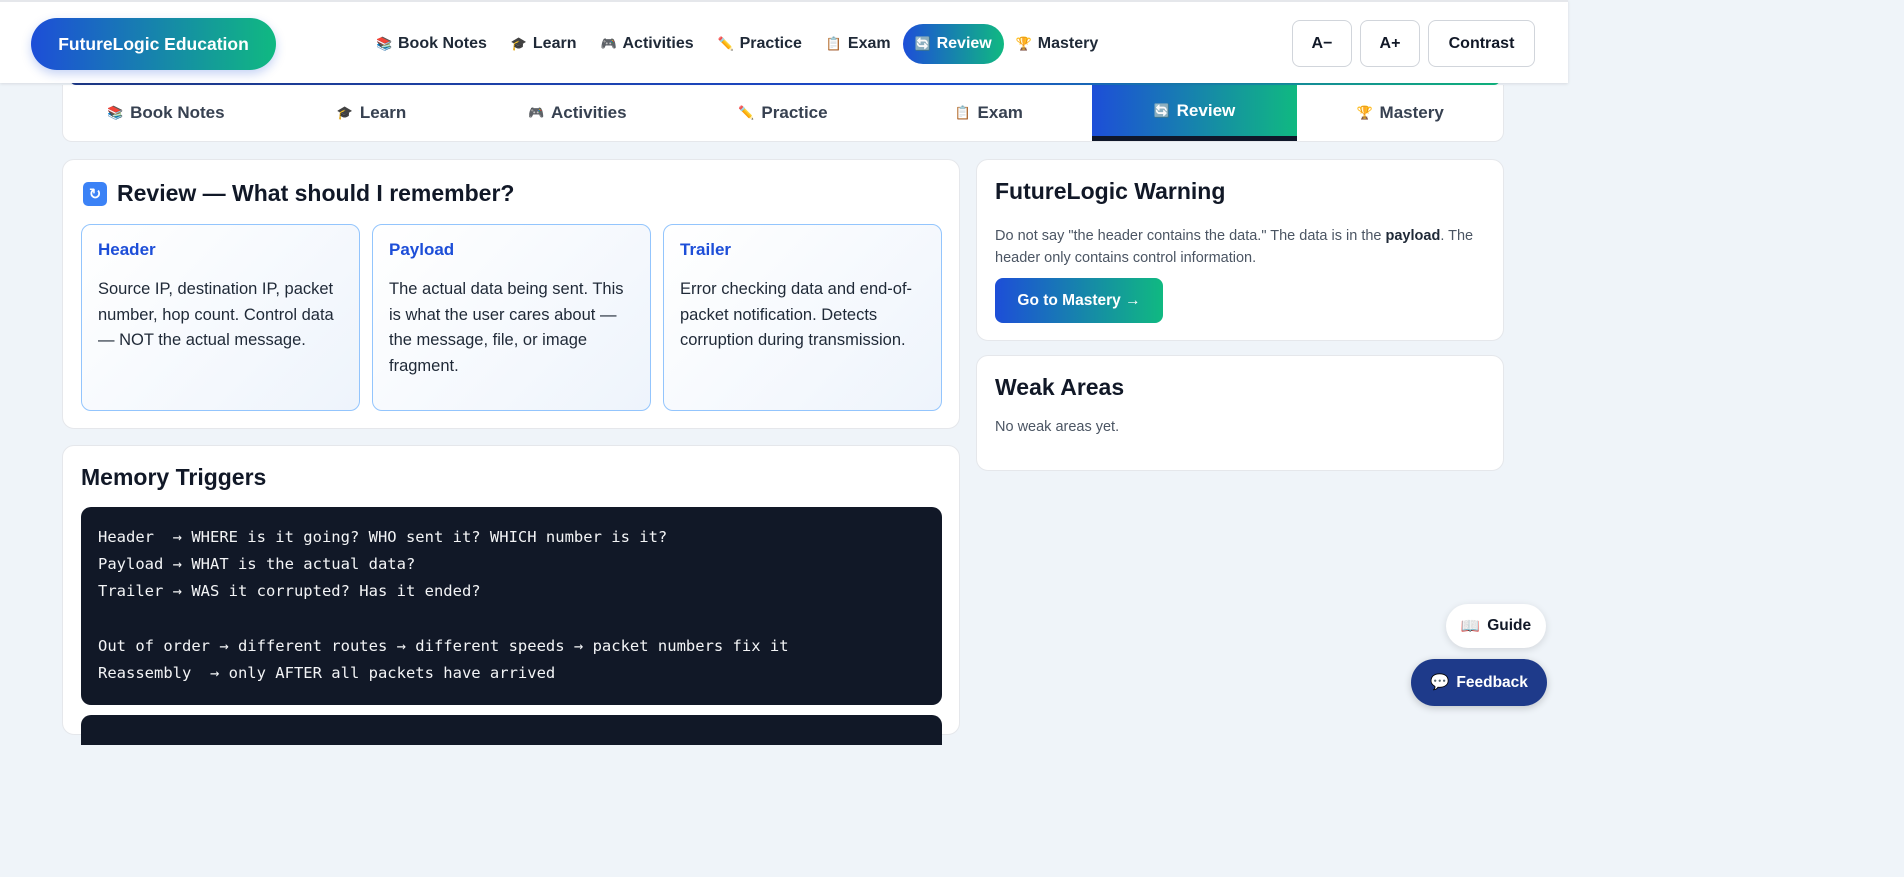  I want to click on tab-learn: 🎓 Learn, so click(372, 113).